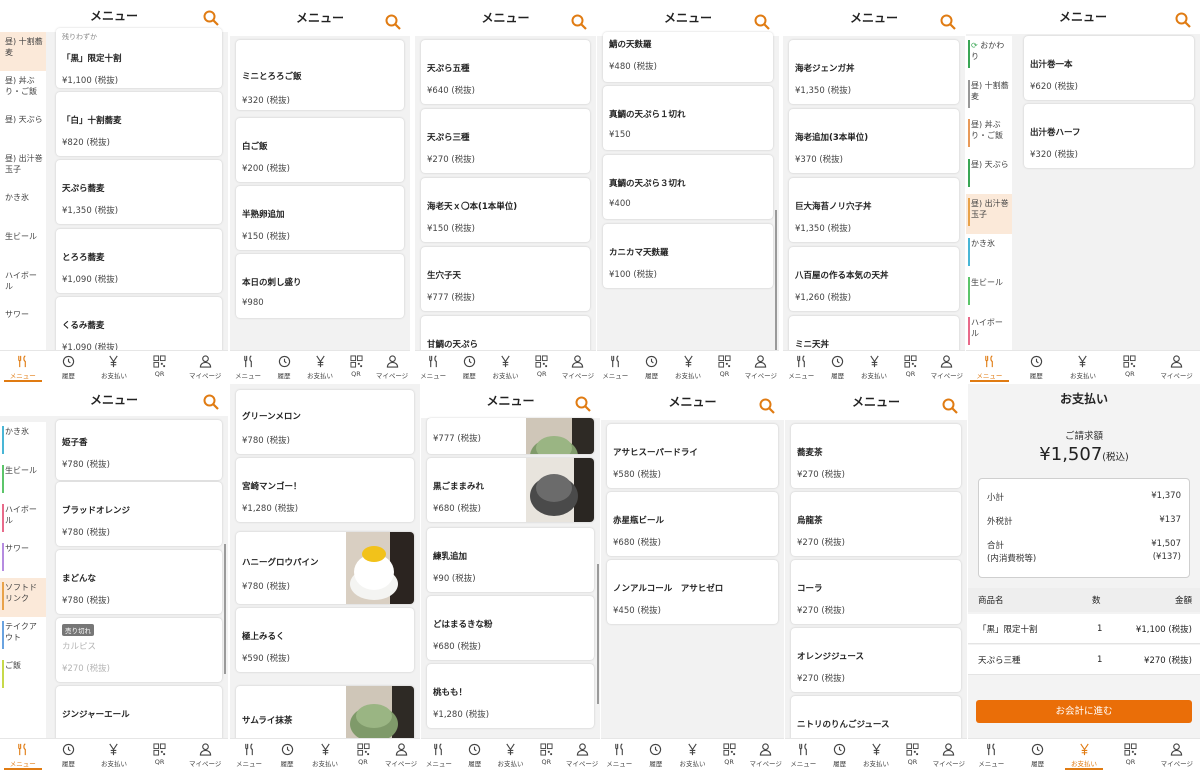 The width and height of the screenshot is (1200, 770). What do you see at coordinates (876, 592) in the screenshot?
I see `menu-item-card: コーラ ¥270 (税抜)` at bounding box center [876, 592].